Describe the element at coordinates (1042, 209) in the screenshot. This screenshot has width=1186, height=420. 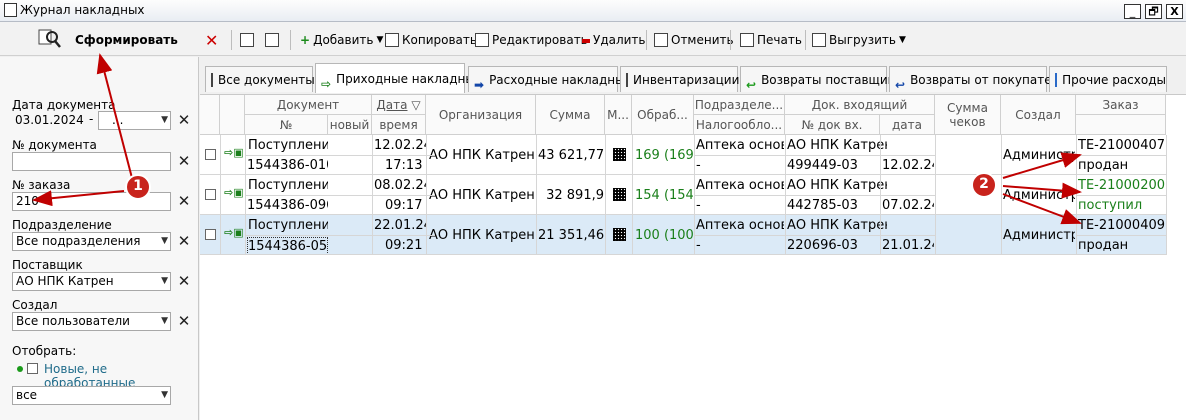
I see `arrow-2-down` at that location.